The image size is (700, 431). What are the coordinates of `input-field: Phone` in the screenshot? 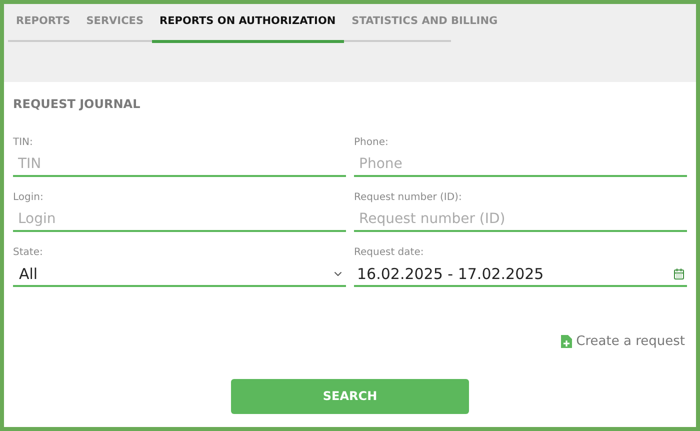 It's located at (520, 165).